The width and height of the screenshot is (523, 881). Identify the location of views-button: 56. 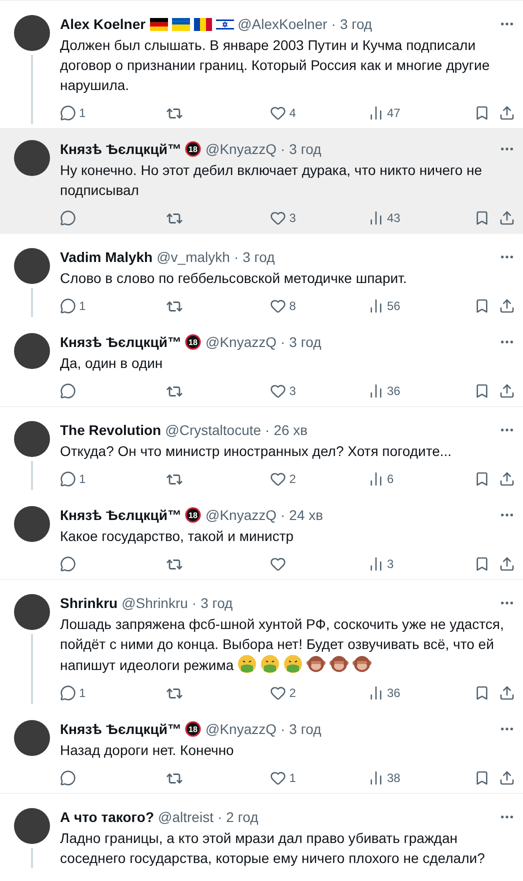
(384, 306).